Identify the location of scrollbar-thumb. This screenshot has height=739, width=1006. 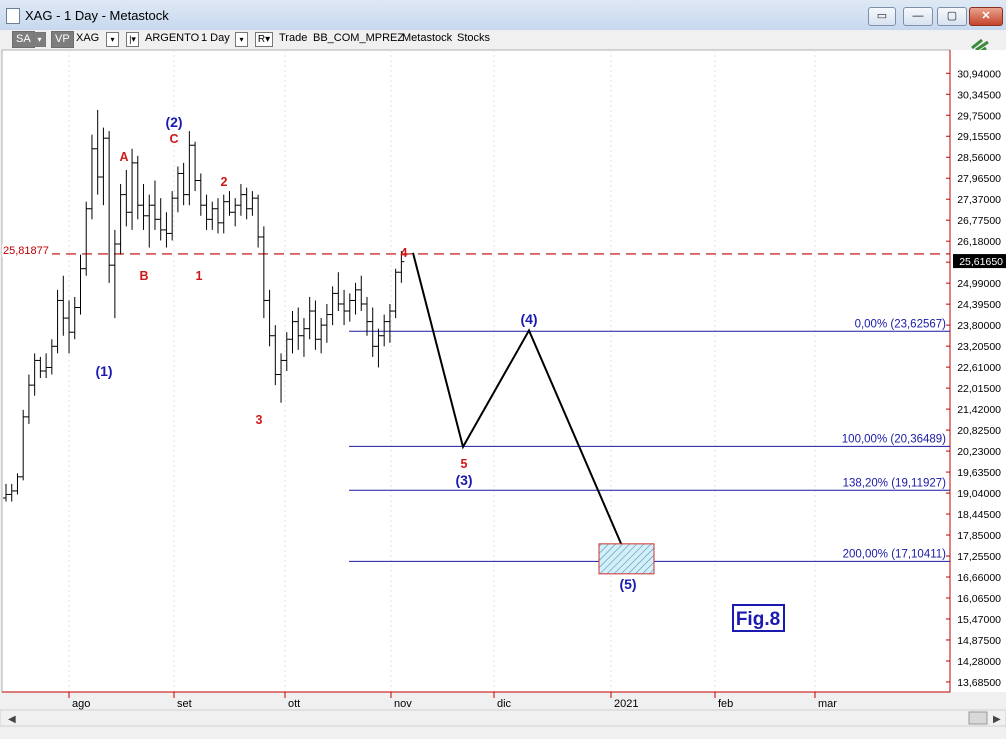
(978, 718).